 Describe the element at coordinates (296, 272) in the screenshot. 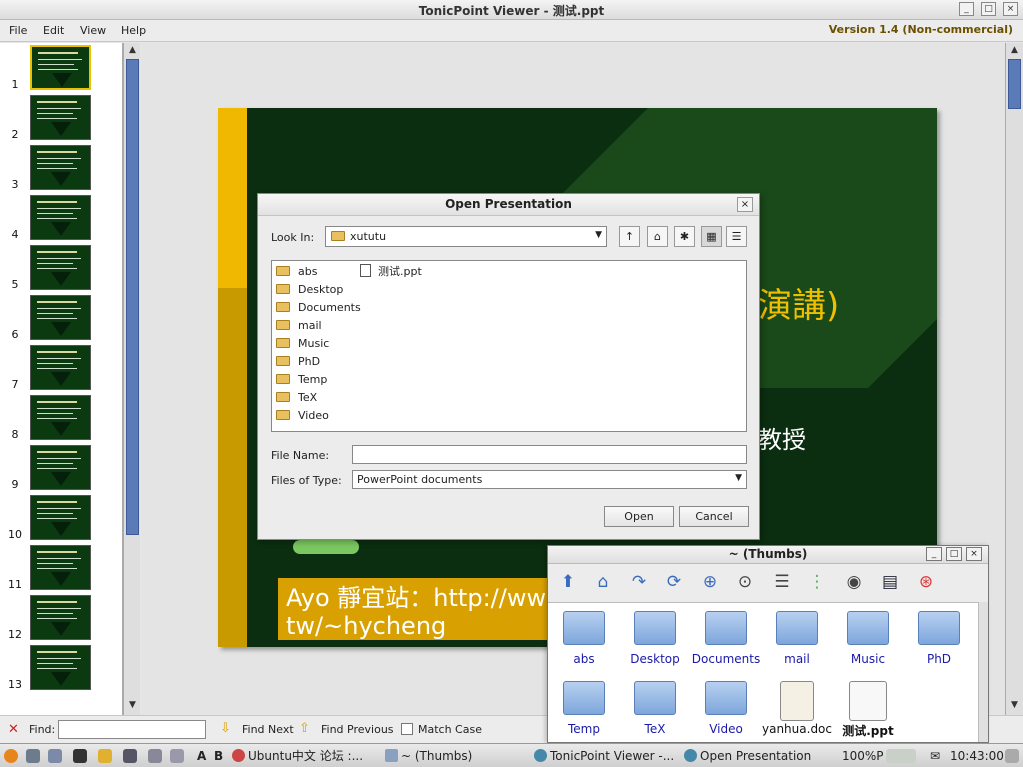

I see `list-item: abs` at that location.